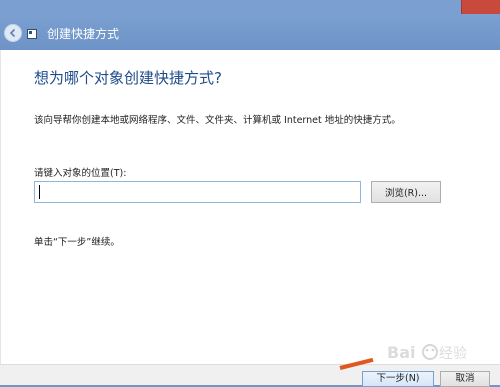  I want to click on svg-text: 经验, so click(453, 354).